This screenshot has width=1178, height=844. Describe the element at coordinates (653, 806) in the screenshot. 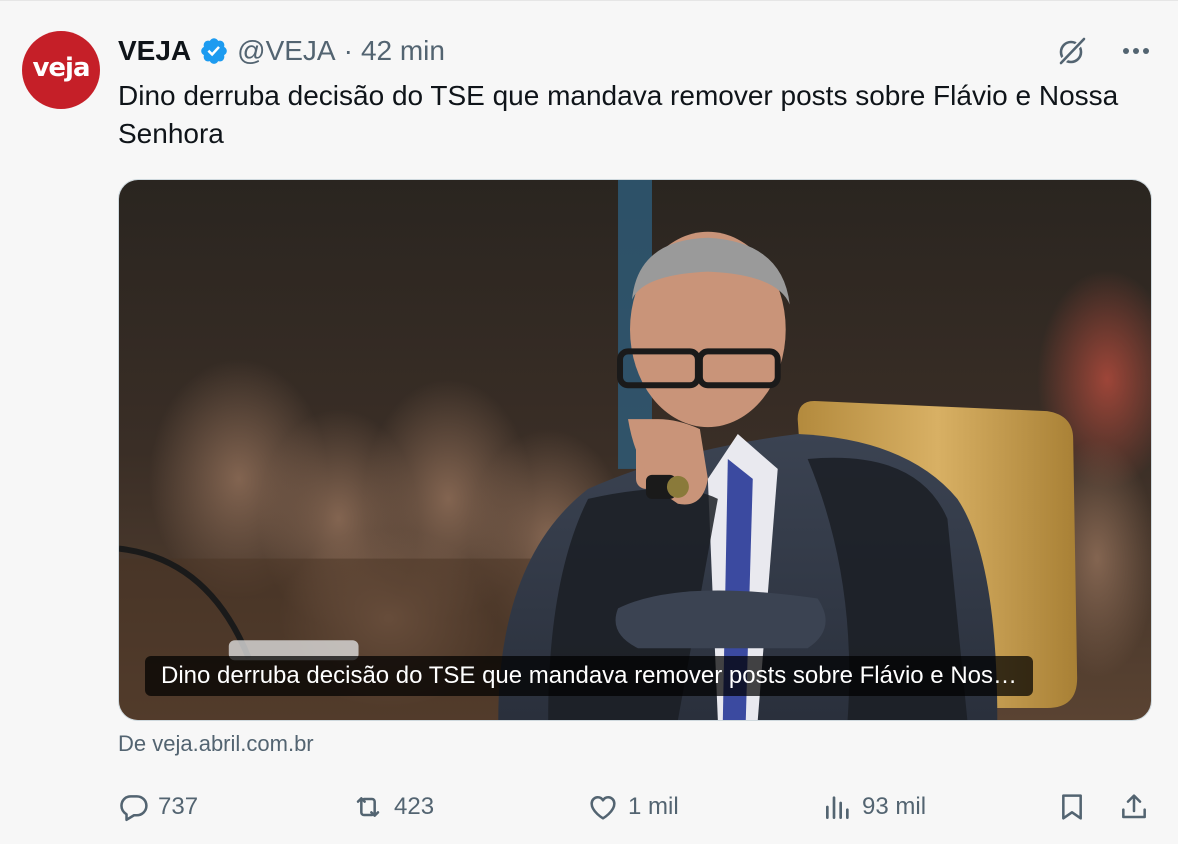

I see `like-count: 1 mil` at that location.